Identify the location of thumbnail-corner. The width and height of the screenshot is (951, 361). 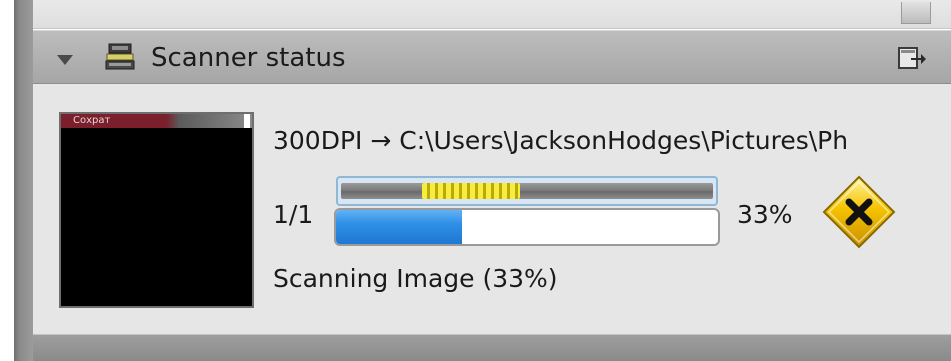
(247, 121).